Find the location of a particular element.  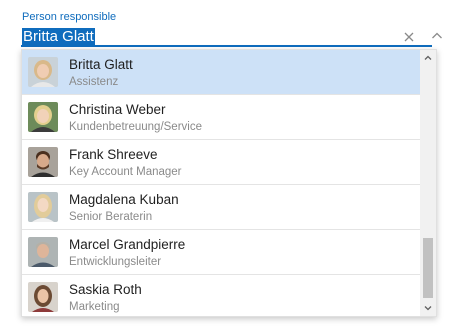

scrollbar is located at coordinates (428, 183).